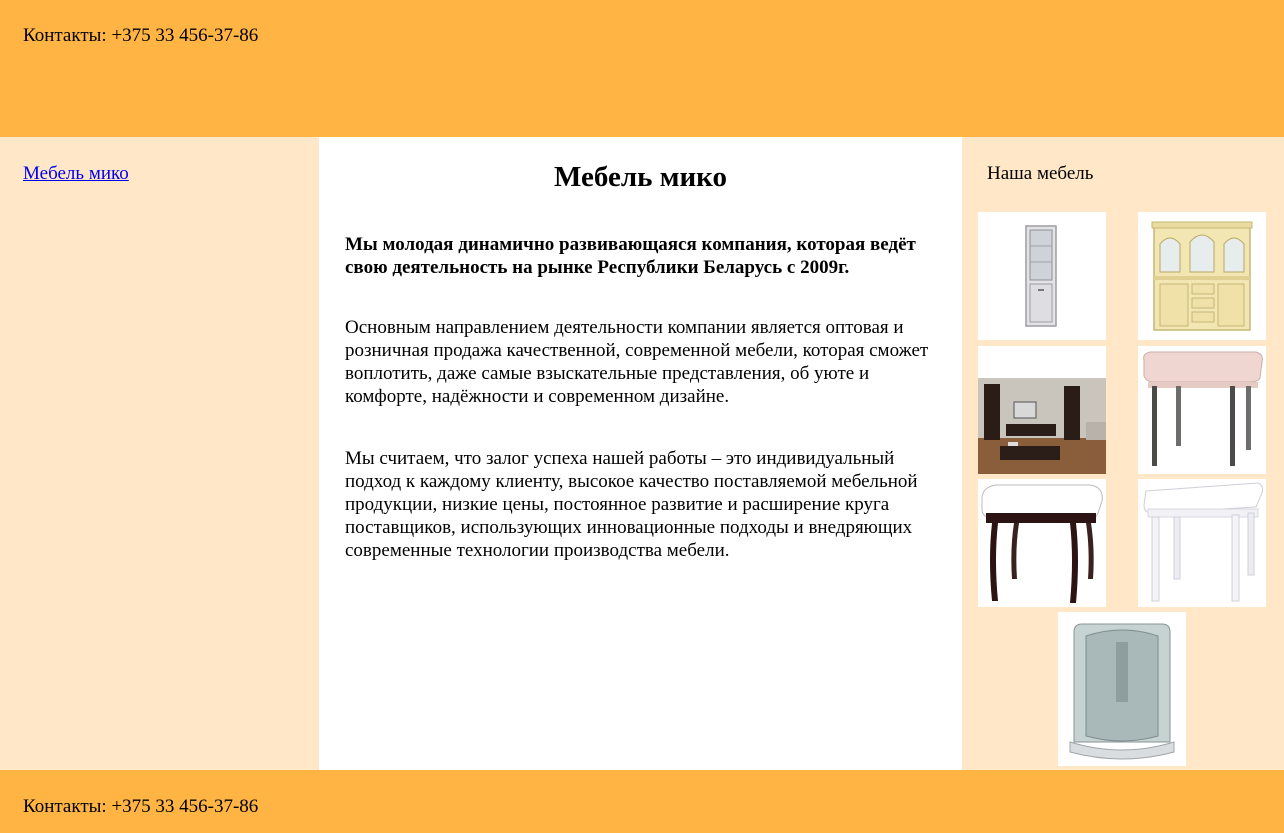  What do you see at coordinates (76, 174) in the screenshot?
I see `sidebar-link-mebel-miko: Мебель мико` at bounding box center [76, 174].